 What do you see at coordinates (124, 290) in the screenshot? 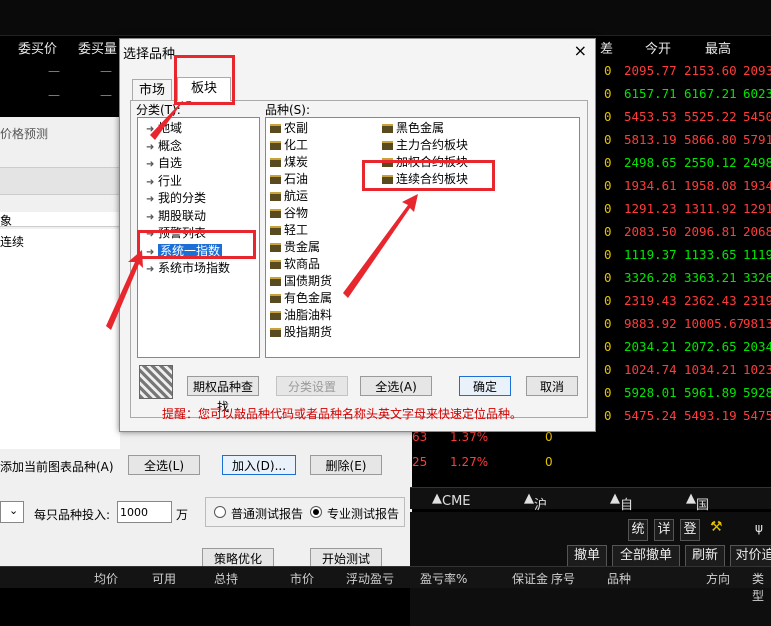
I see `arrow-to-category` at bounding box center [124, 290].